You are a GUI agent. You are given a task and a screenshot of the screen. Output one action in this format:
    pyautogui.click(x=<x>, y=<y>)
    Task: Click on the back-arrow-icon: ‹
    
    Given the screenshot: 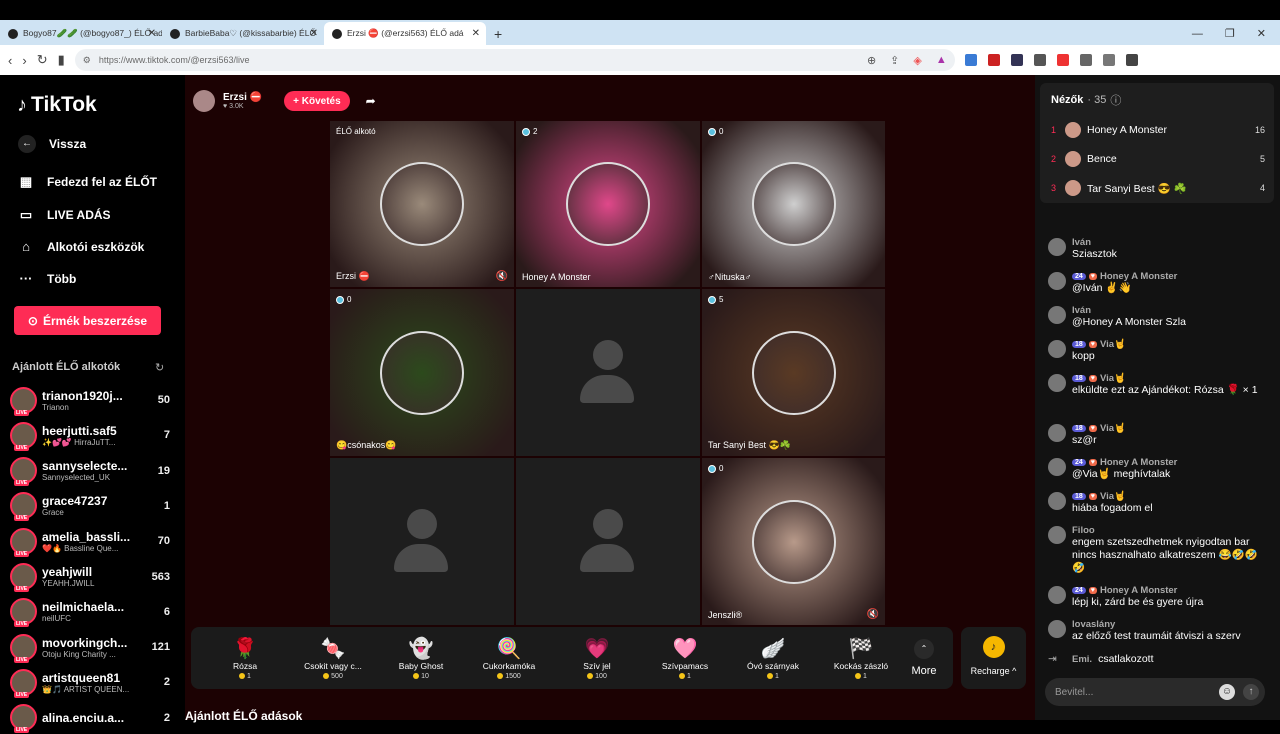 What is the action you would take?
    pyautogui.click(x=10, y=60)
    